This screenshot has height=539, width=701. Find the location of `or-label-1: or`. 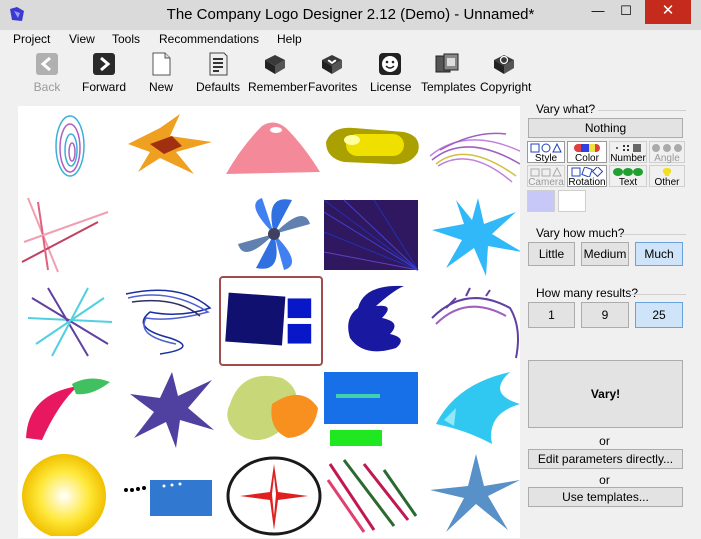

or-label-1: or is located at coordinates (604, 441).